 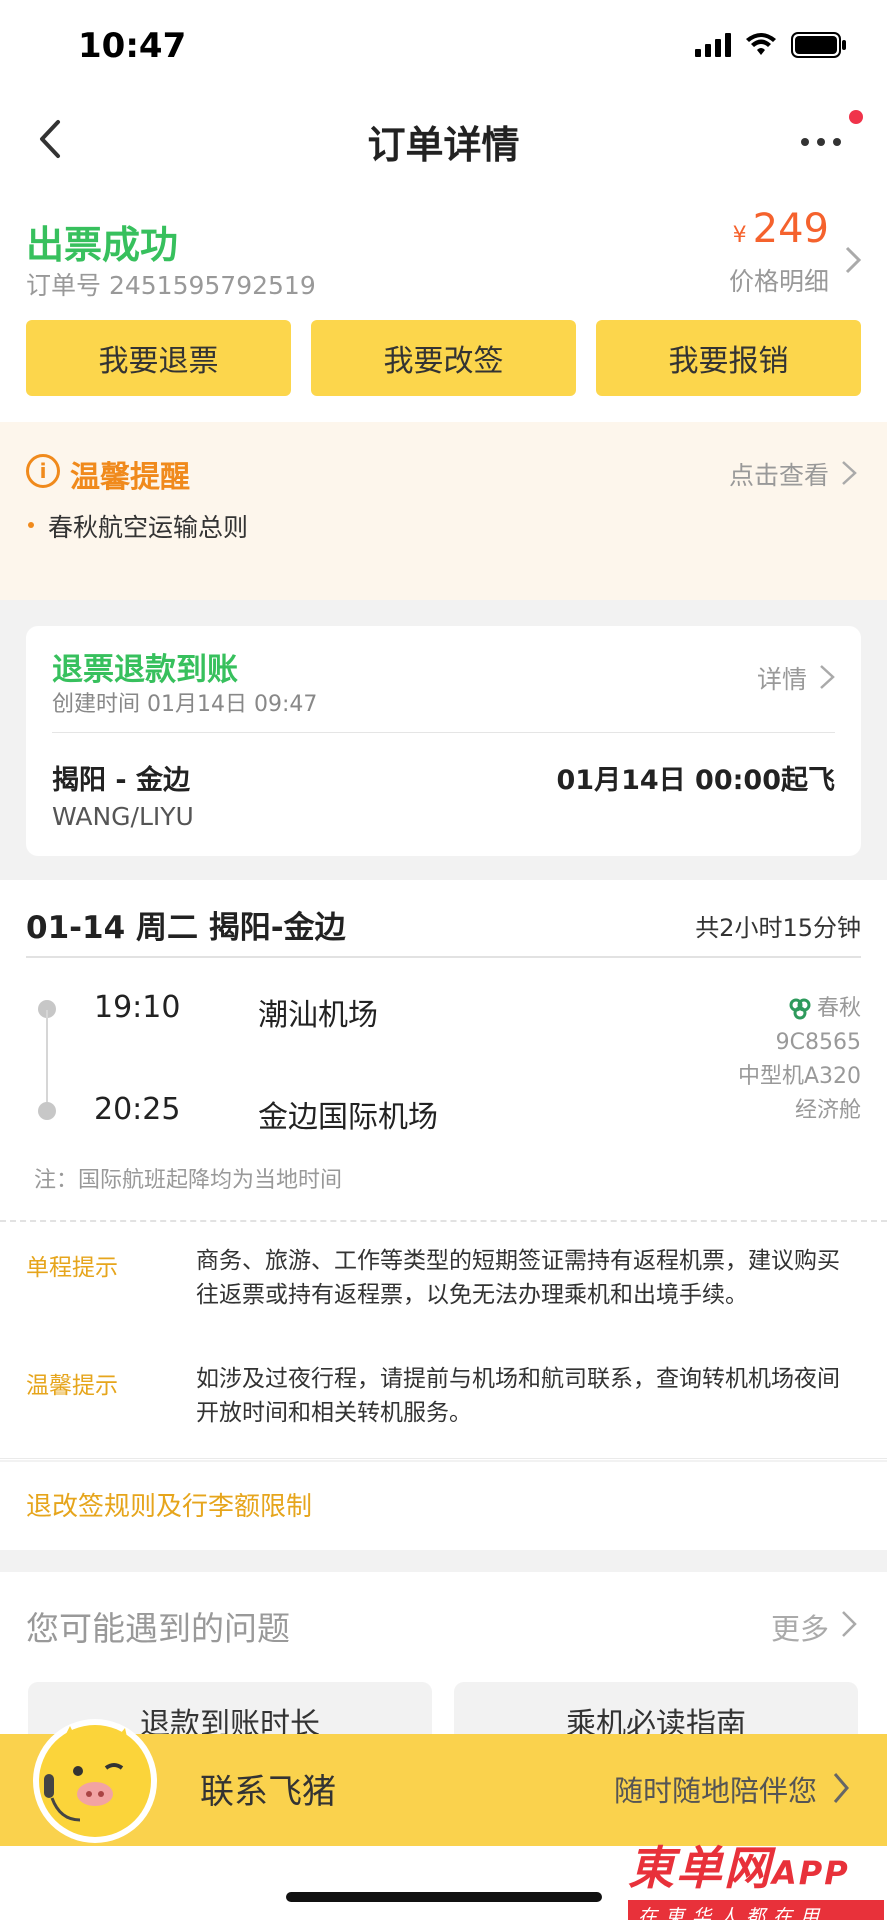 I want to click on signal-icon, so click(x=713, y=45).